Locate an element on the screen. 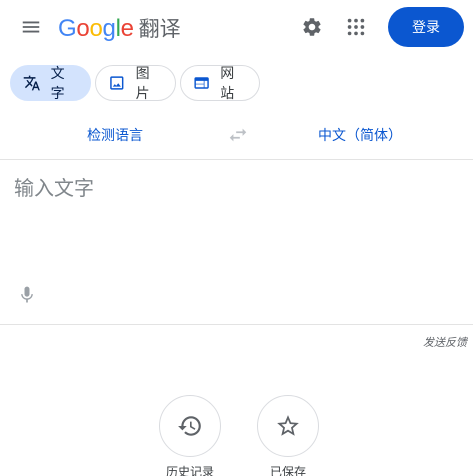 The image size is (473, 476). google-apps-button is located at coordinates (356, 27).